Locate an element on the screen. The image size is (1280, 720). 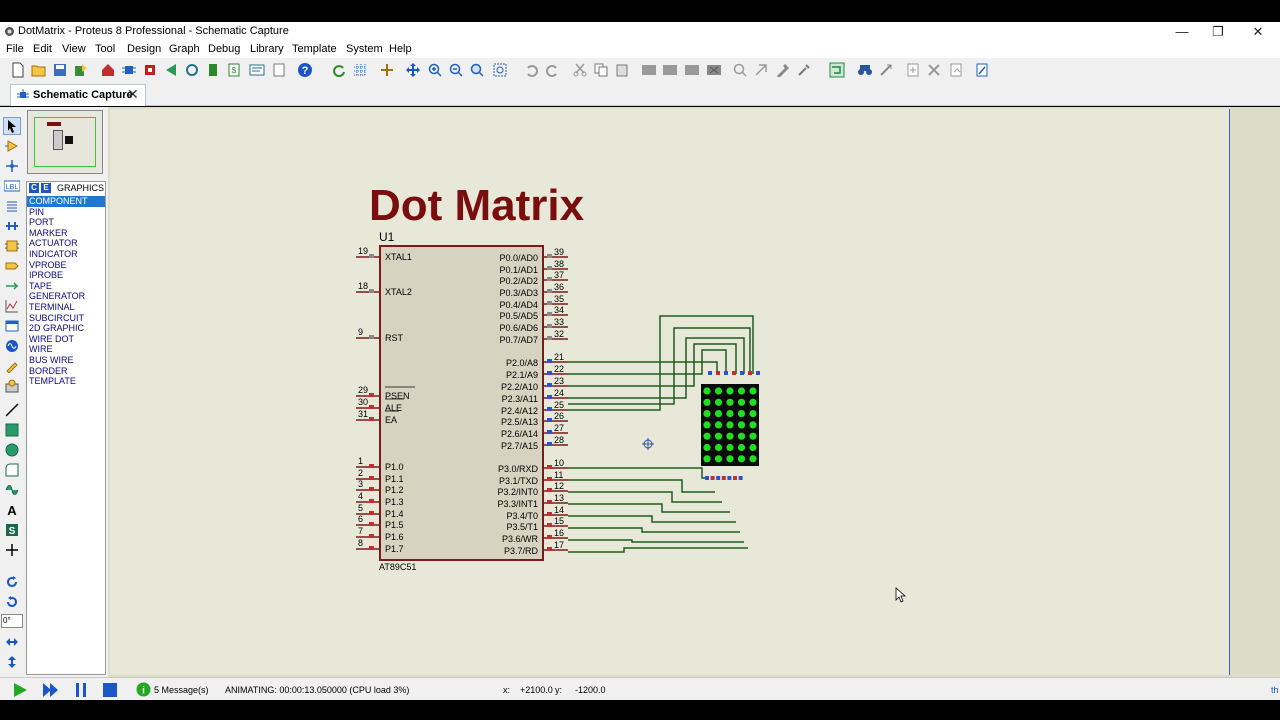
pan-icon is located at coordinates (413, 70).